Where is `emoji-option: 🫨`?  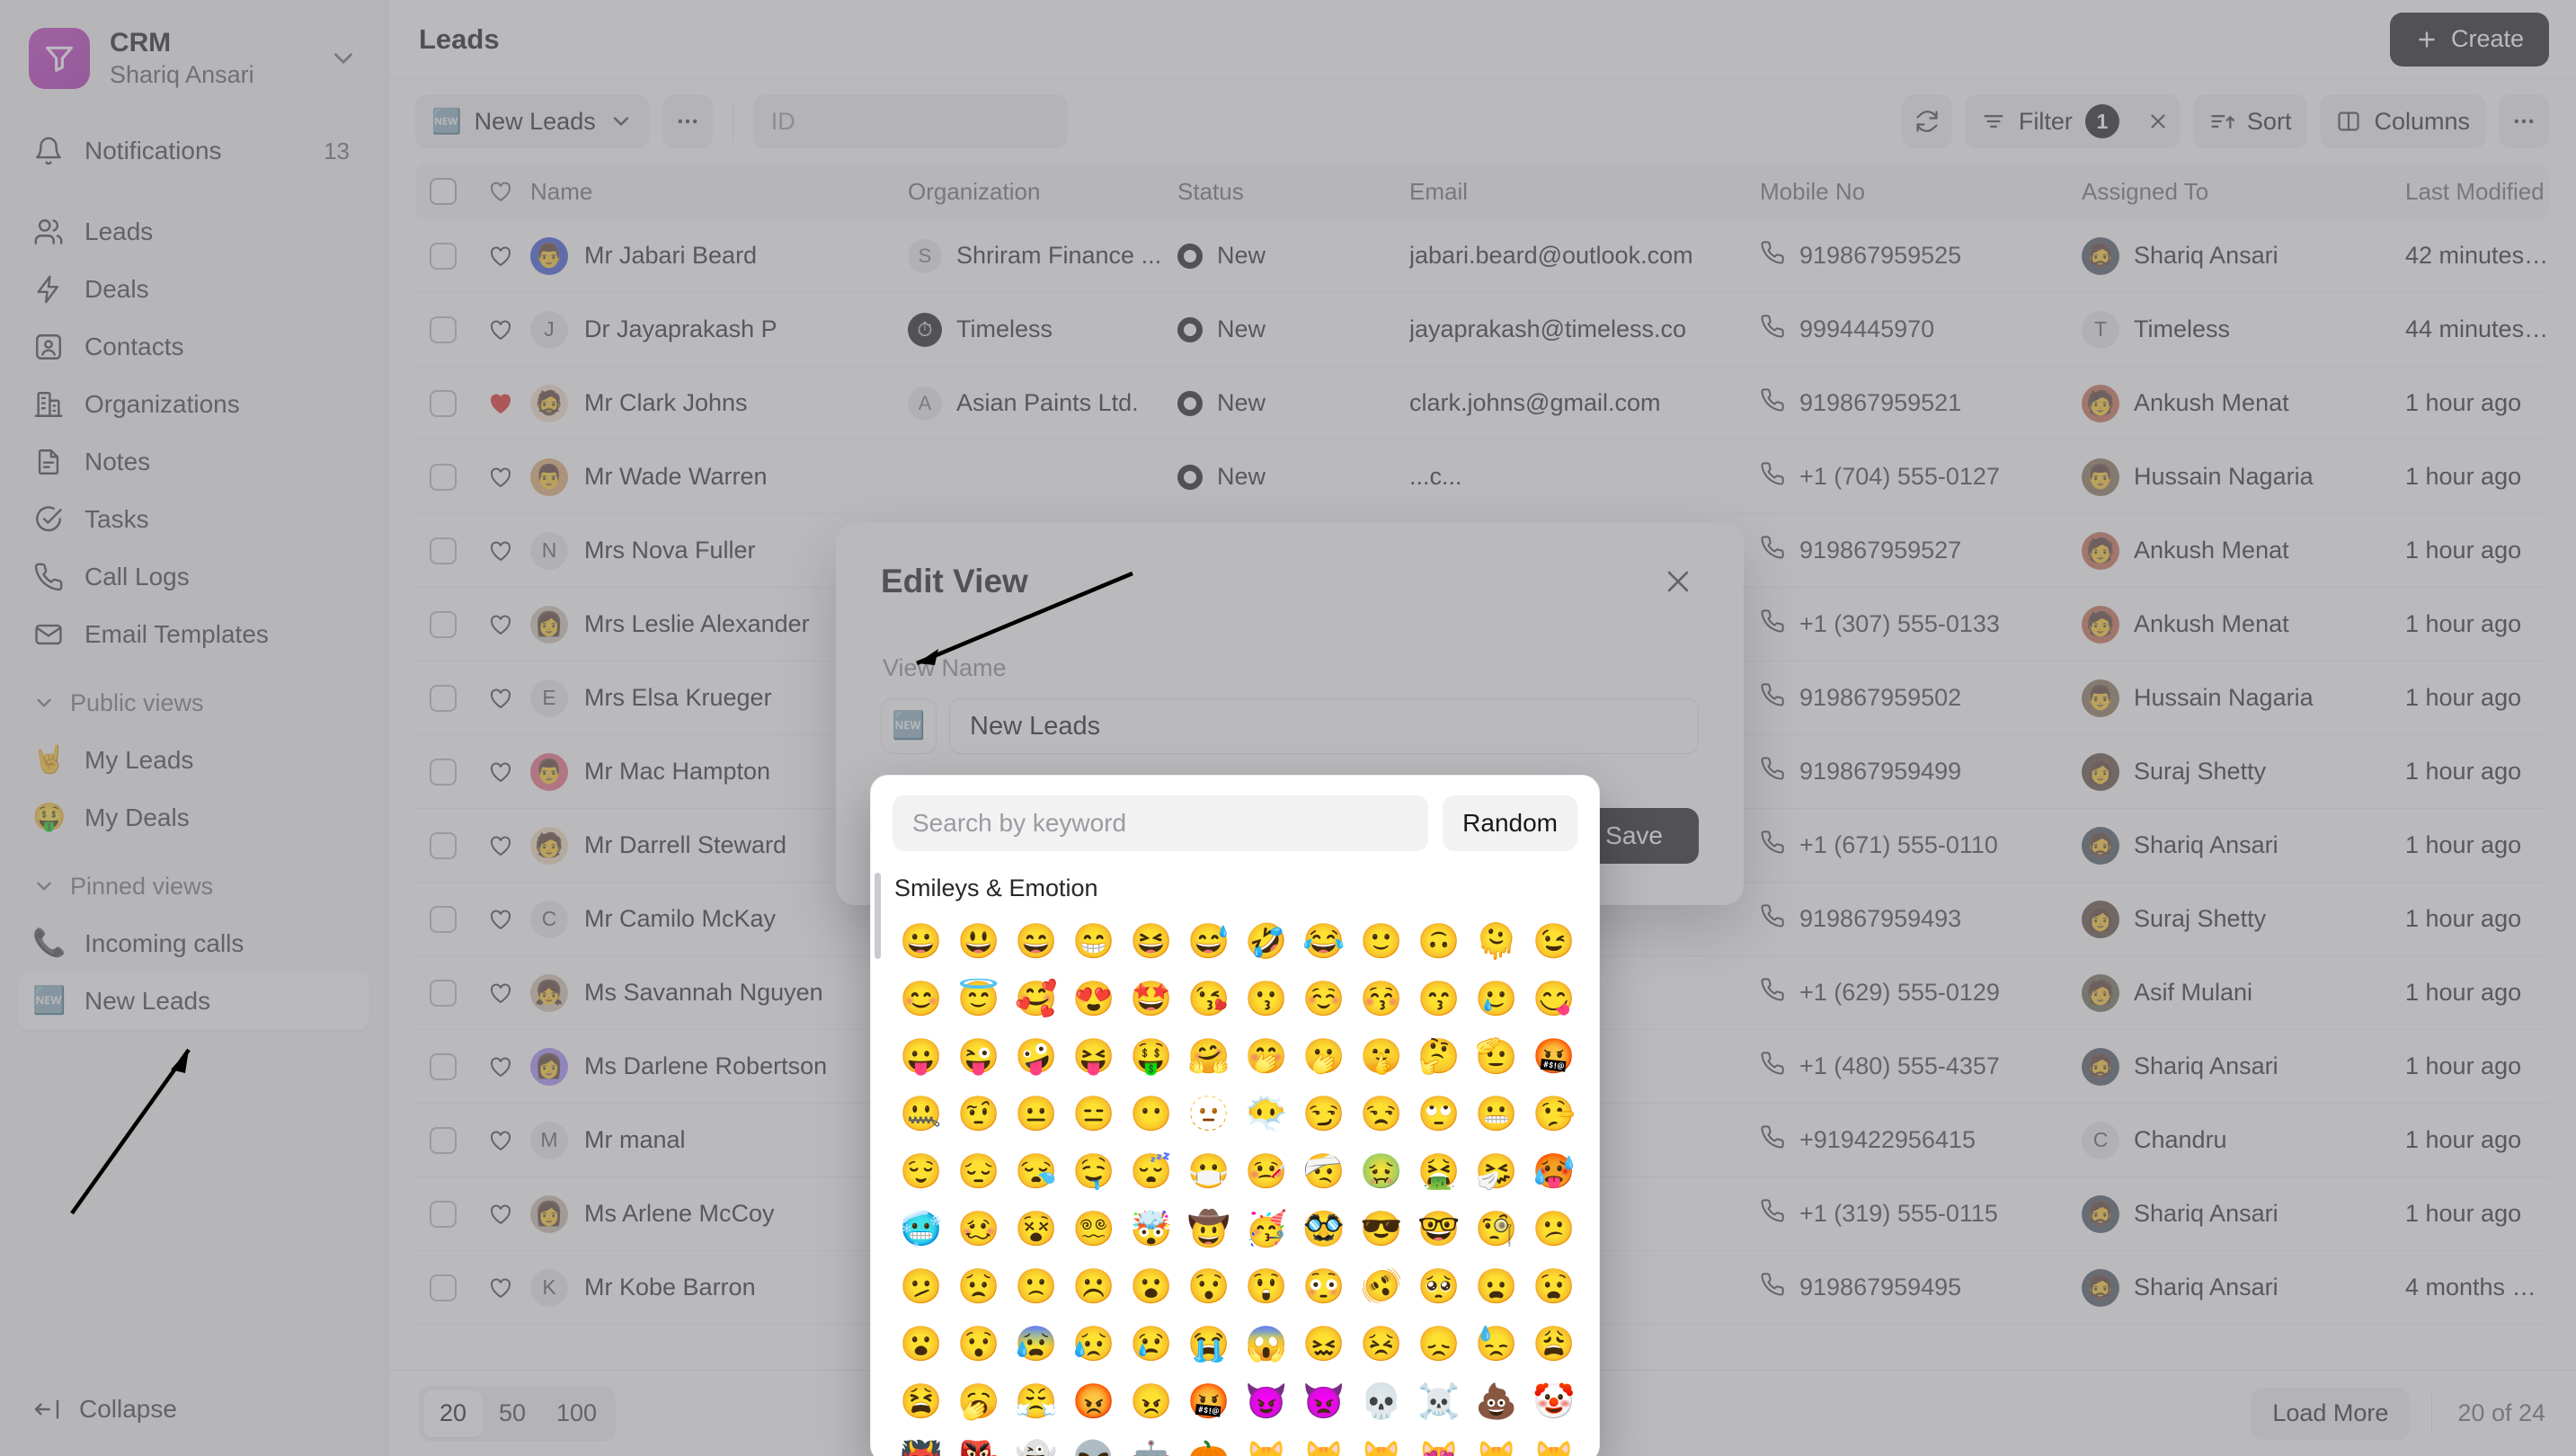
emoji-option: 🫨 is located at coordinates (1381, 1287).